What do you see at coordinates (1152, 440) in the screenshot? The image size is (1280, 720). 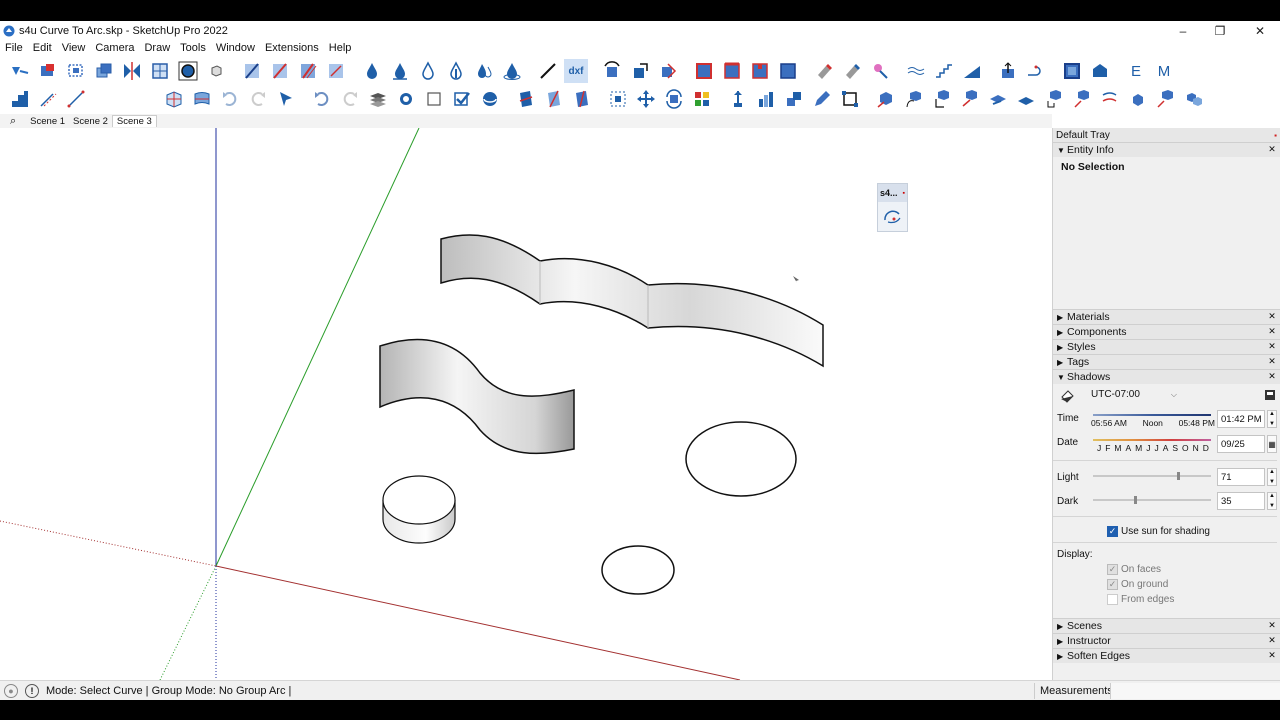 I see `date-slider` at bounding box center [1152, 440].